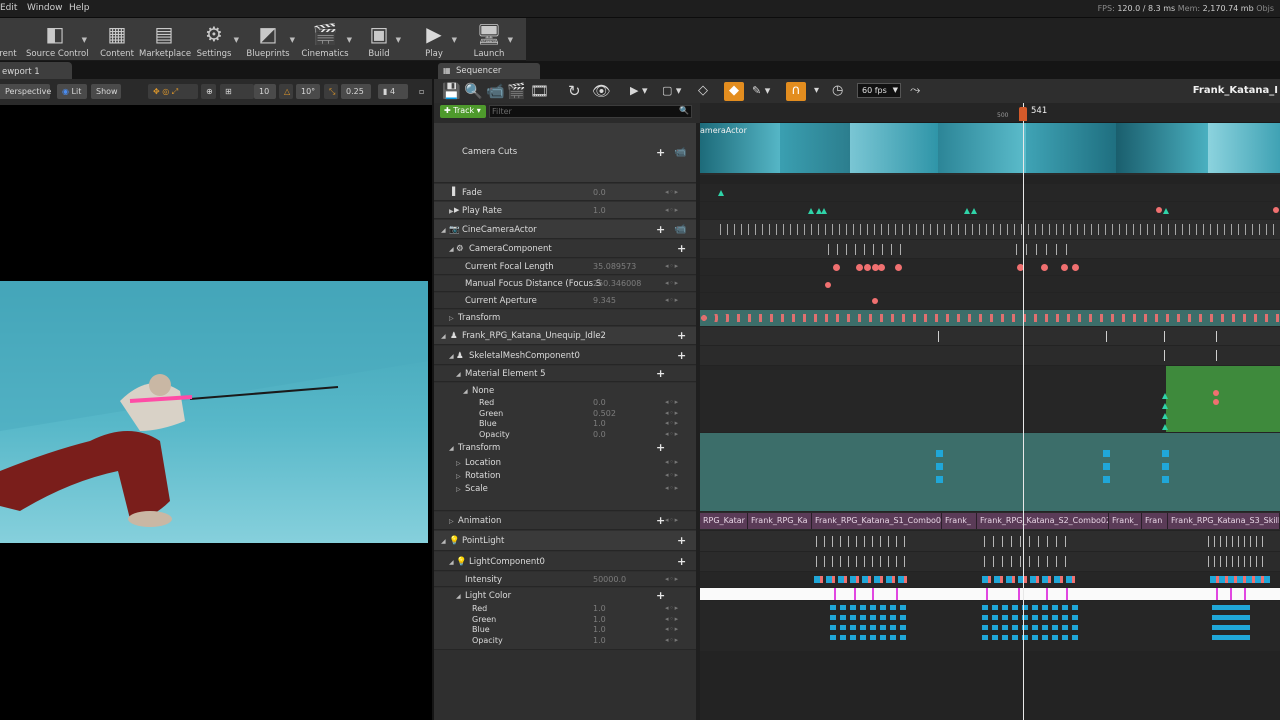  I want to click on playhead-line, so click(1023, 411).